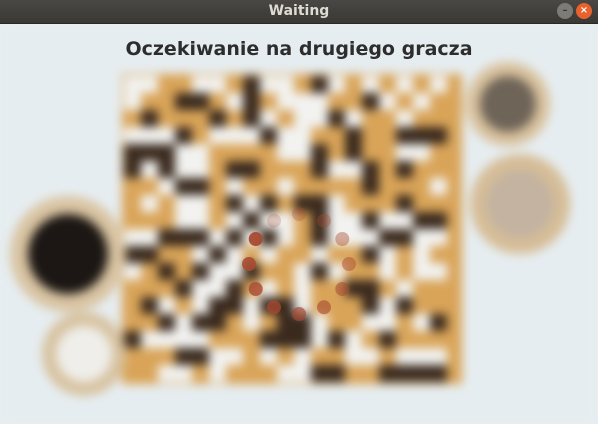  What do you see at coordinates (584, 11) in the screenshot?
I see `close-icon: ×` at bounding box center [584, 11].